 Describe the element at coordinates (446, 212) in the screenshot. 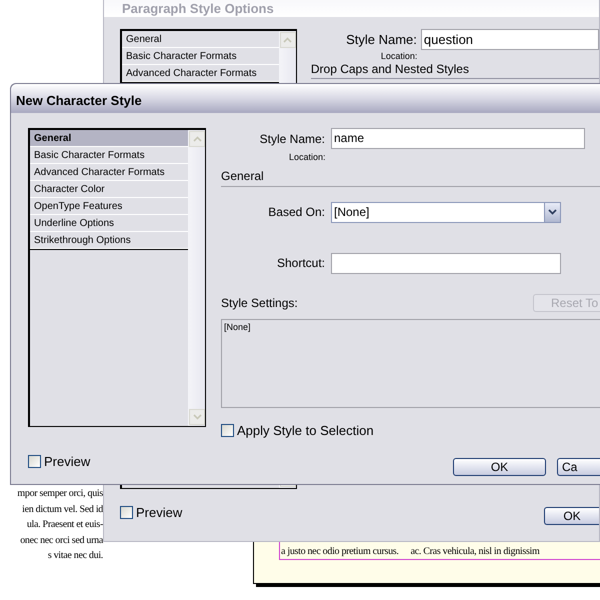

I see `based-on-dropdown: [None]` at that location.